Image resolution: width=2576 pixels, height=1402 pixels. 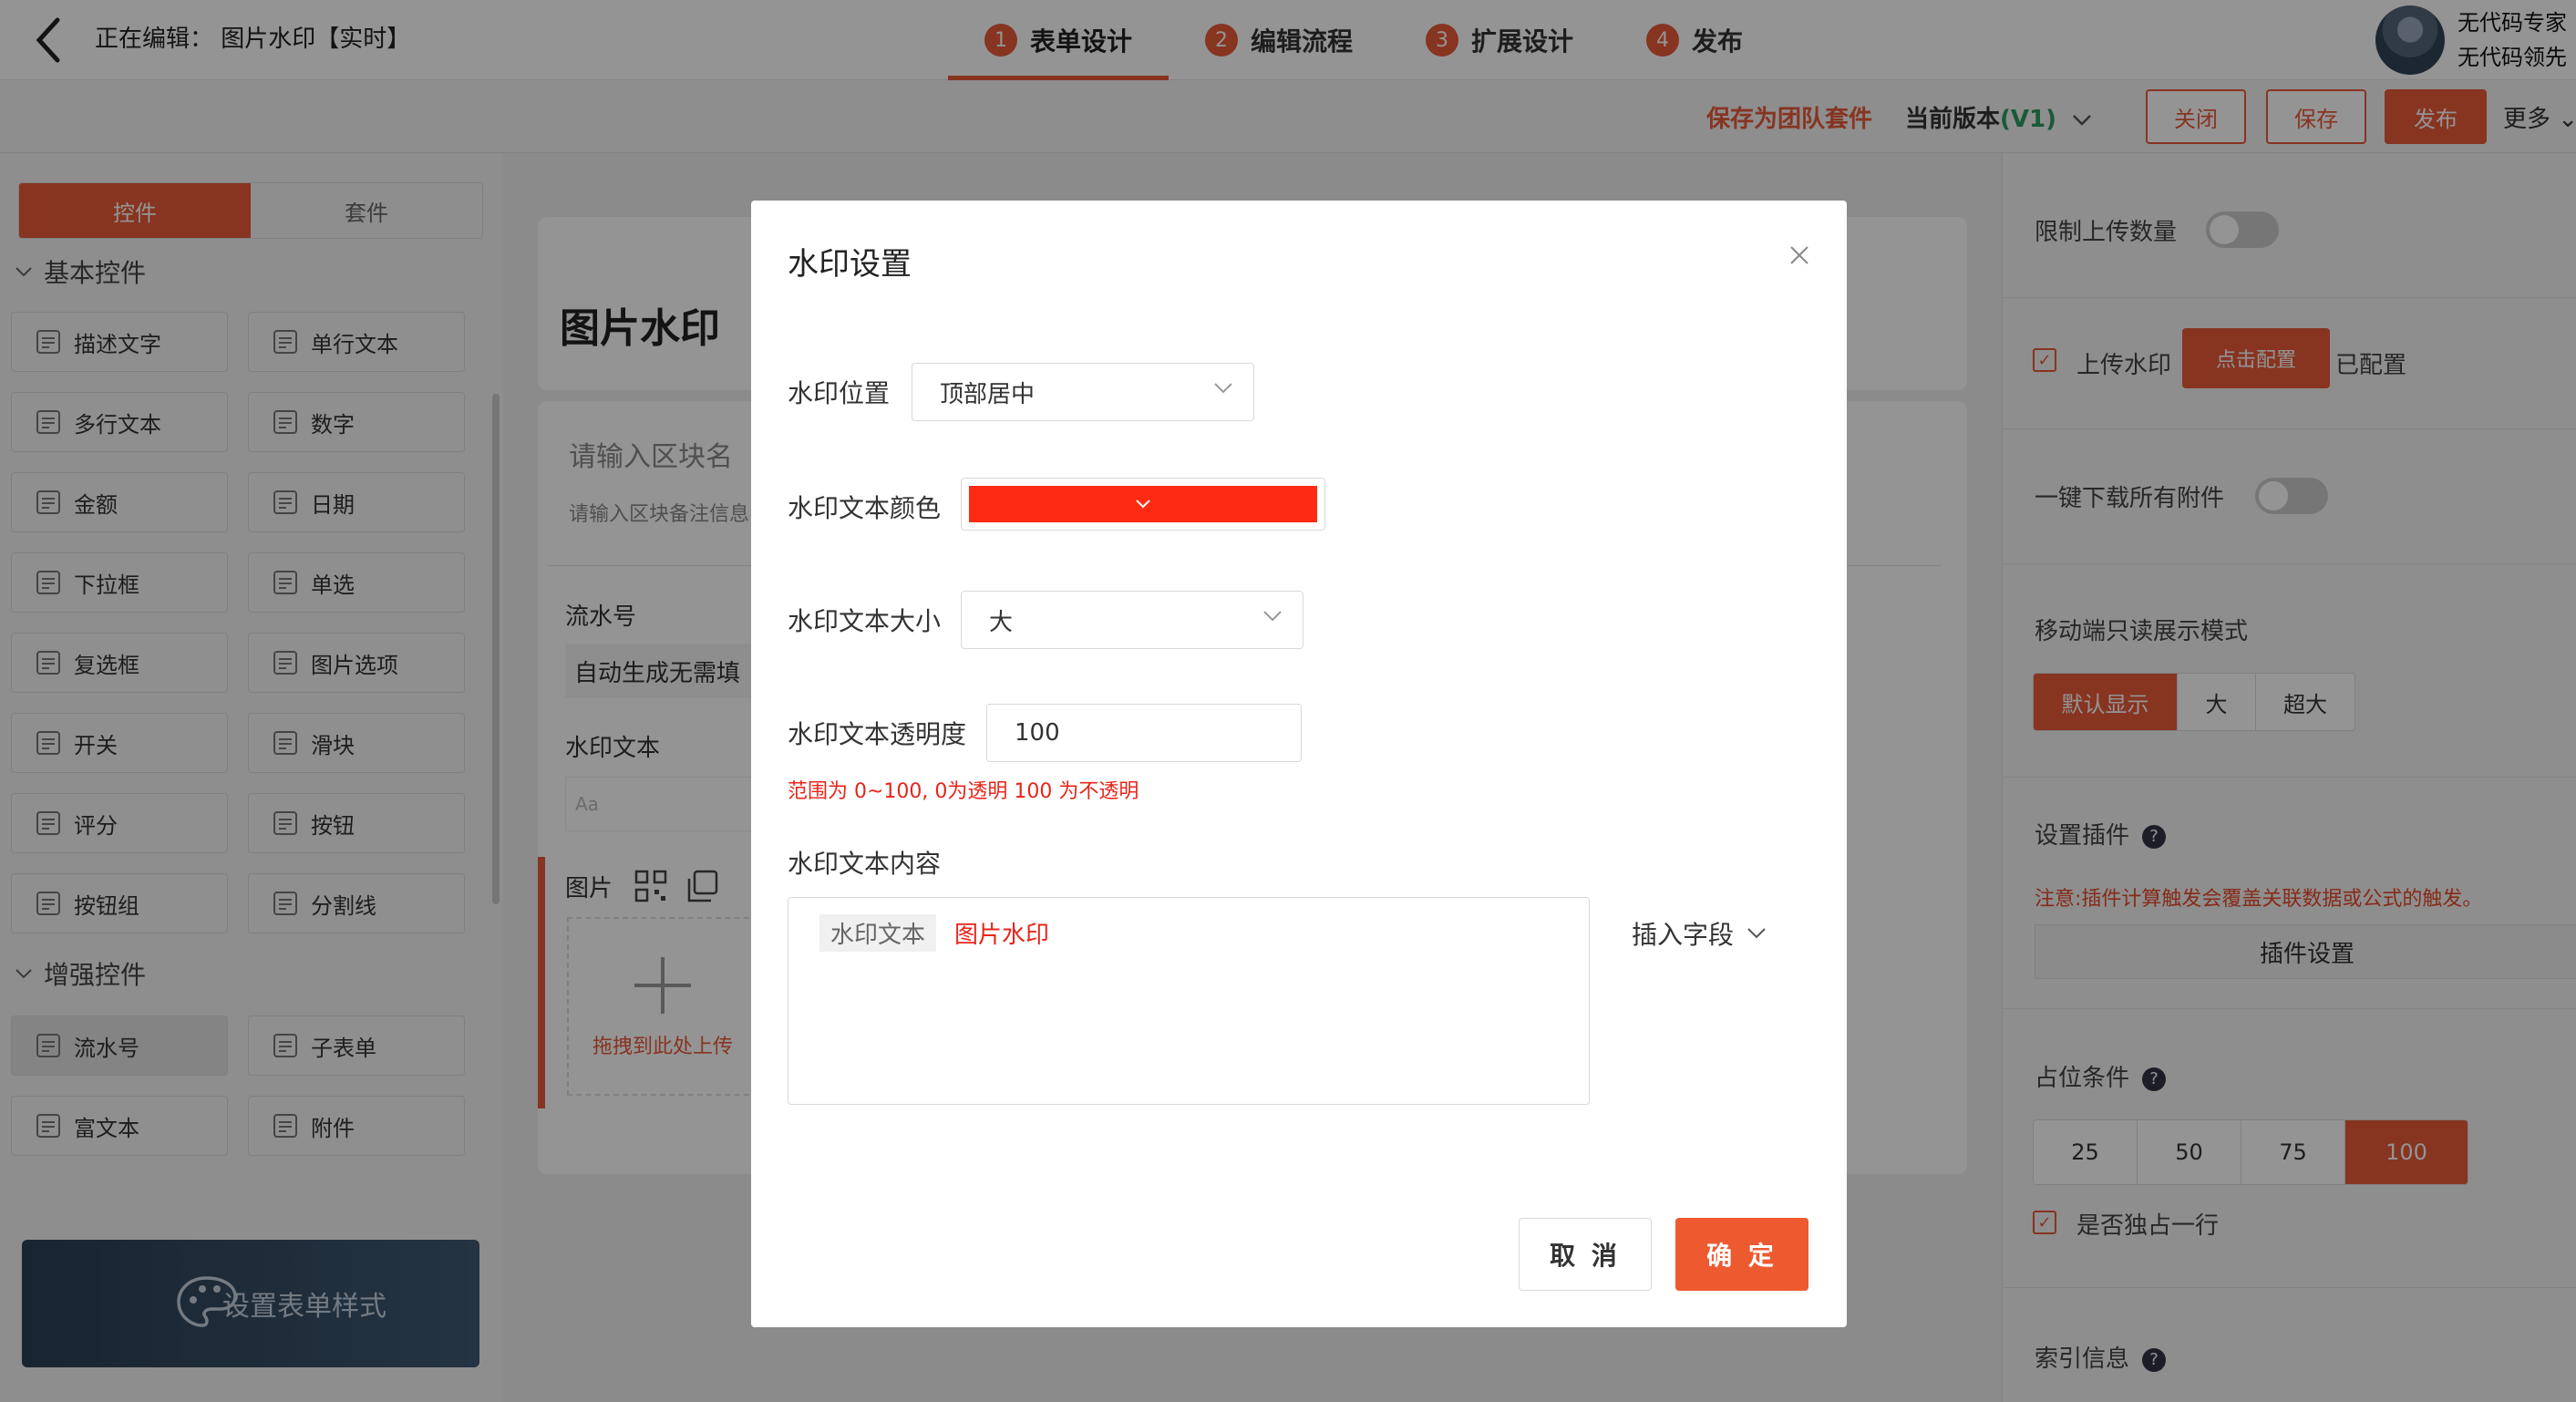 I want to click on content-editor: 水印文本 图片水印, so click(x=1189, y=1001).